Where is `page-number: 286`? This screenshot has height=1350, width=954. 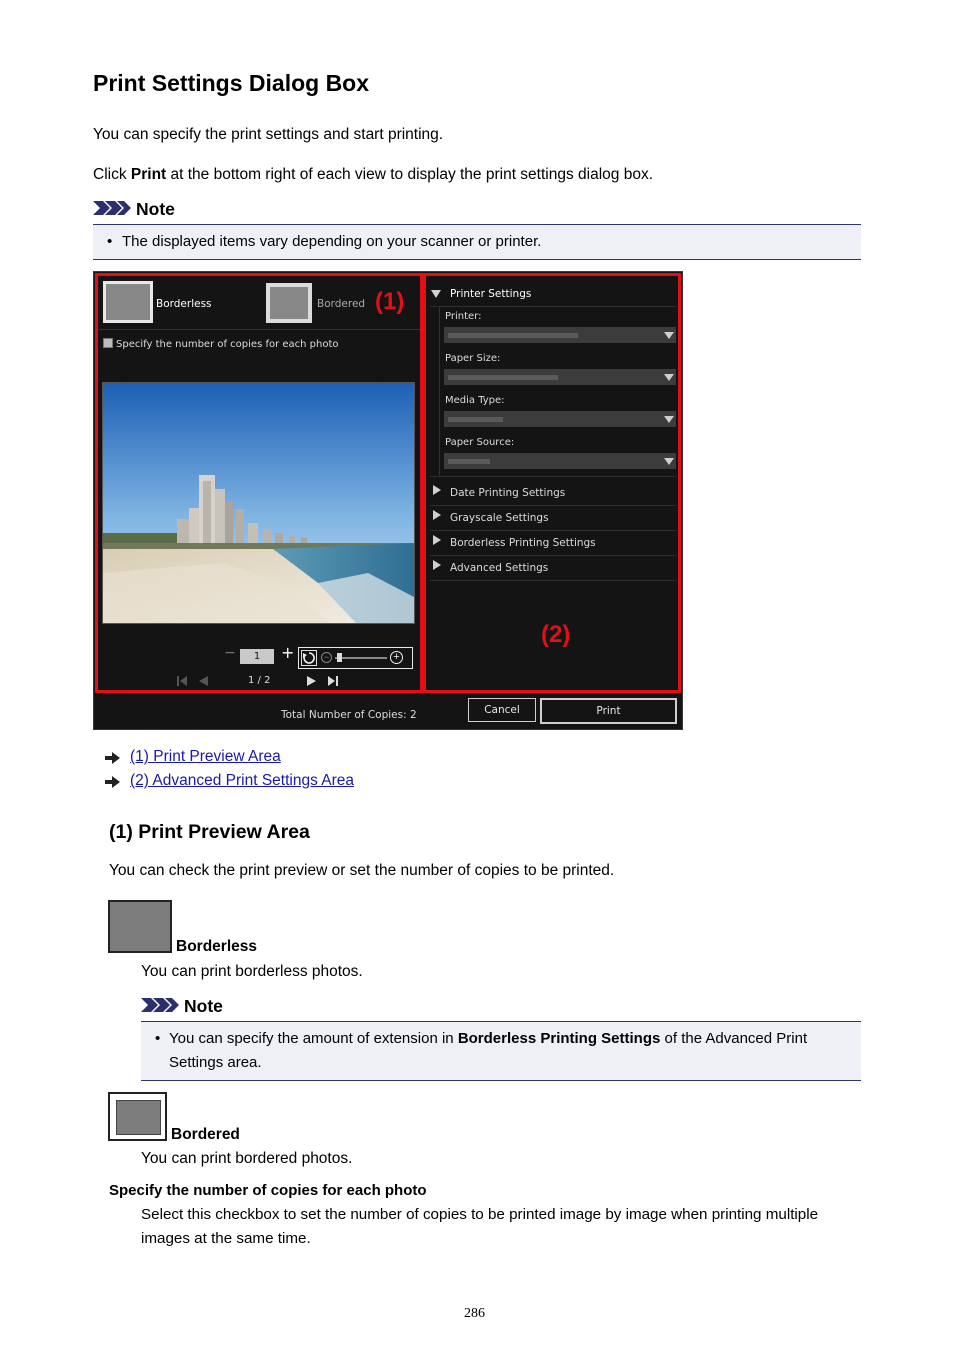 page-number: 286 is located at coordinates (474, 1313).